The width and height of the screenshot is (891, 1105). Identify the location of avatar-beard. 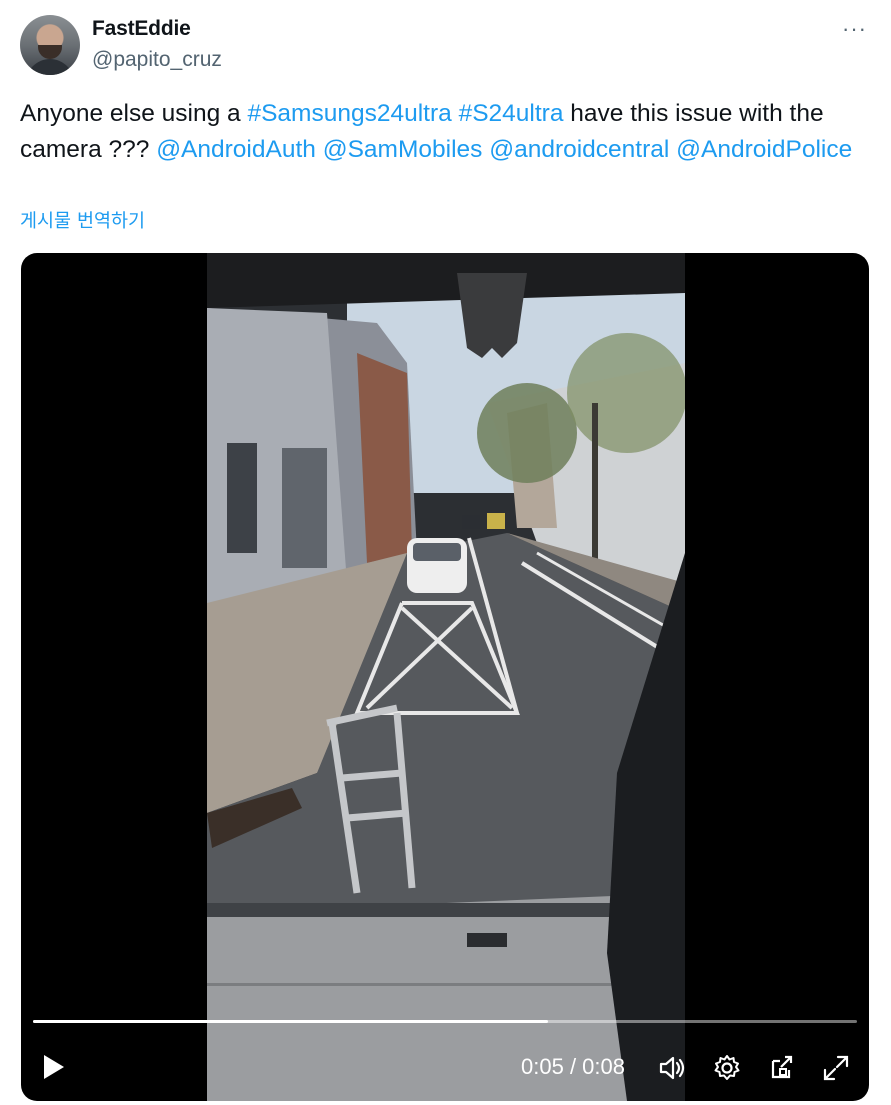
(50, 52).